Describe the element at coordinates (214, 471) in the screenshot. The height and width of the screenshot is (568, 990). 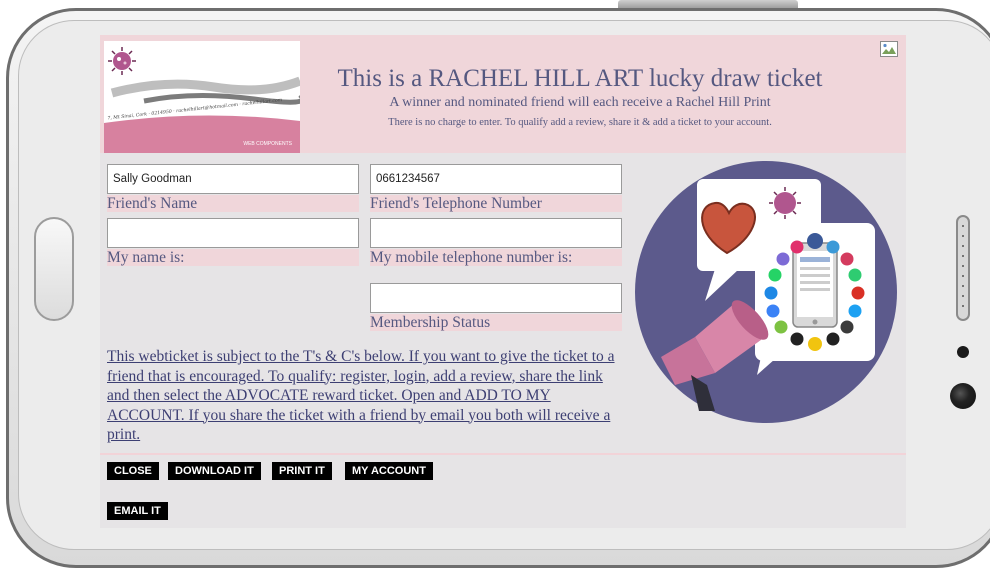
I see `download-button: DOWNLOAD IT` at that location.